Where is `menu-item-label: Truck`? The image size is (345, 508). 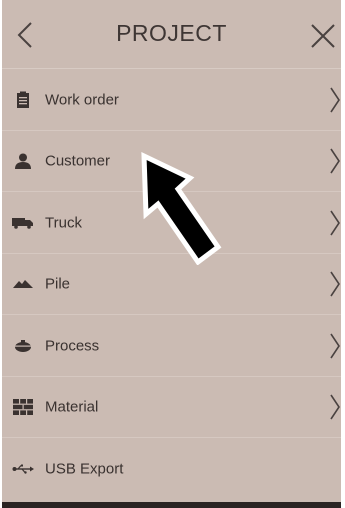 menu-item-label: Truck is located at coordinates (63, 223).